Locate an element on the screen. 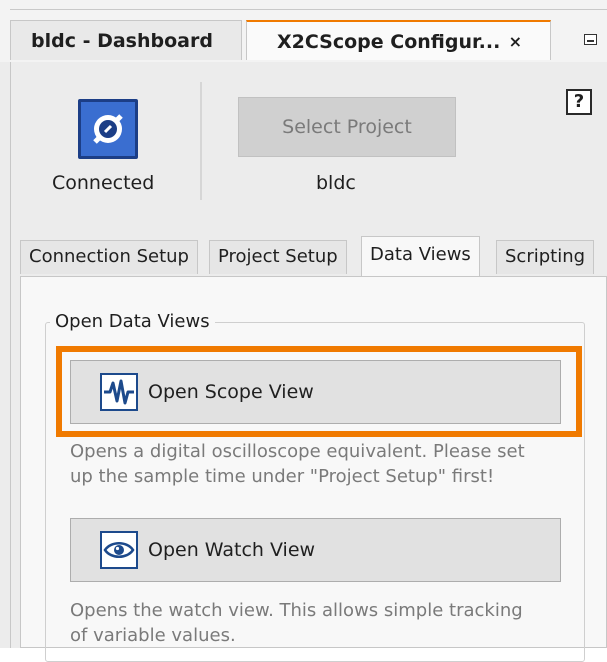 Image resolution: width=607 pixels, height=662 pixels. open-watch-view-button: Open Watch View is located at coordinates (315, 550).